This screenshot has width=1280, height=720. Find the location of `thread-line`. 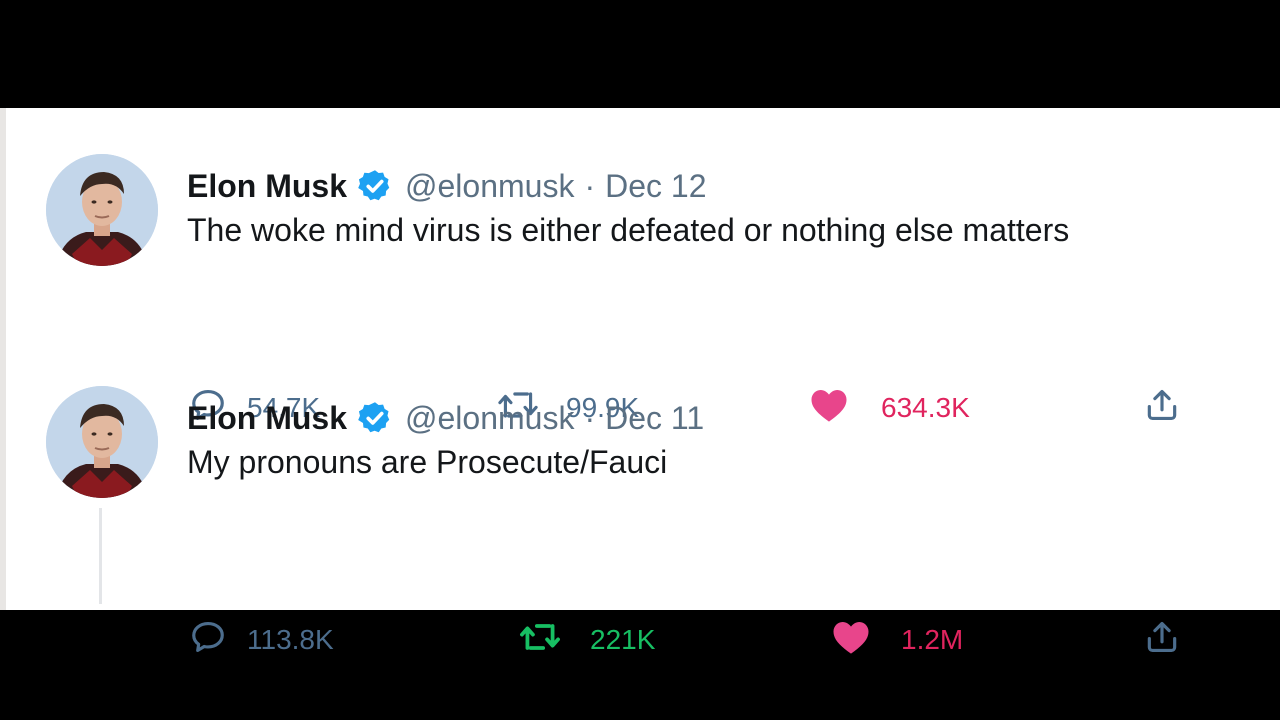

thread-line is located at coordinates (100, 556).